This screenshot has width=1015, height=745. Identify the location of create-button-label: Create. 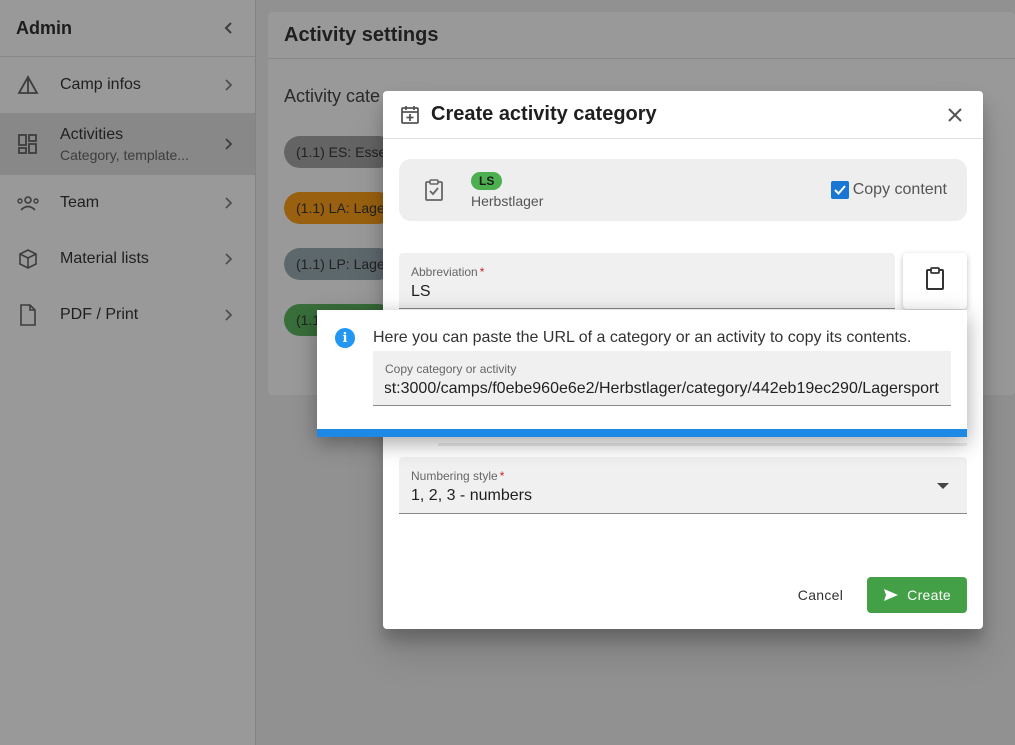
(929, 595).